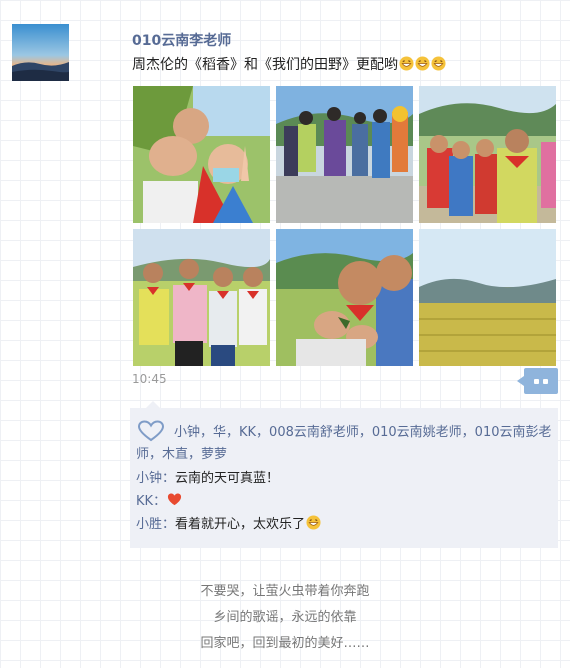  I want to click on comment-item: KK：, so click(159, 499).